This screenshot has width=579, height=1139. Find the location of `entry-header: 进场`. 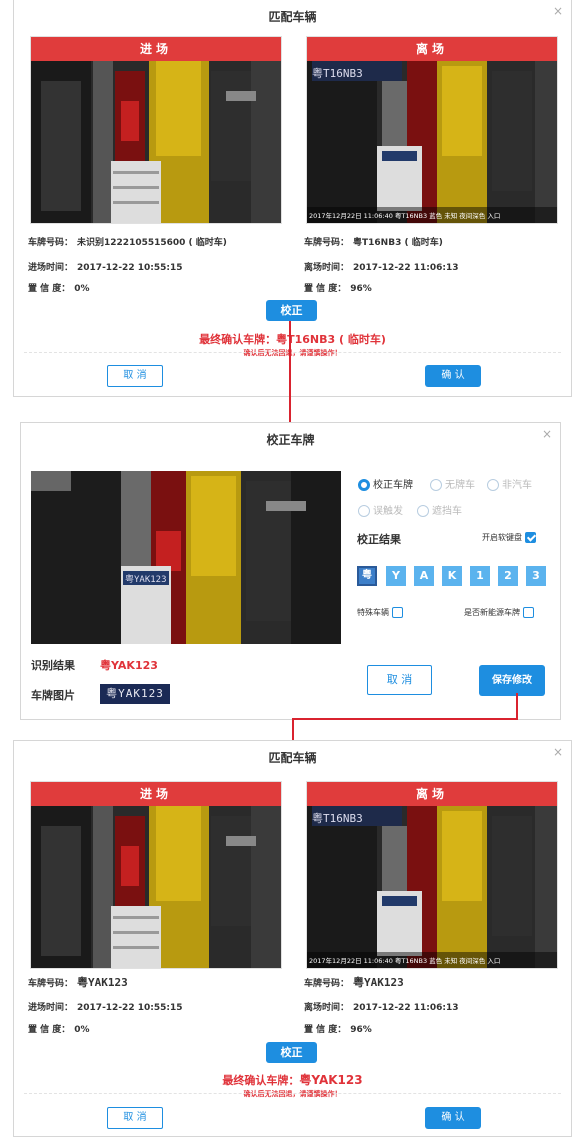

entry-header: 进场 is located at coordinates (156, 794).